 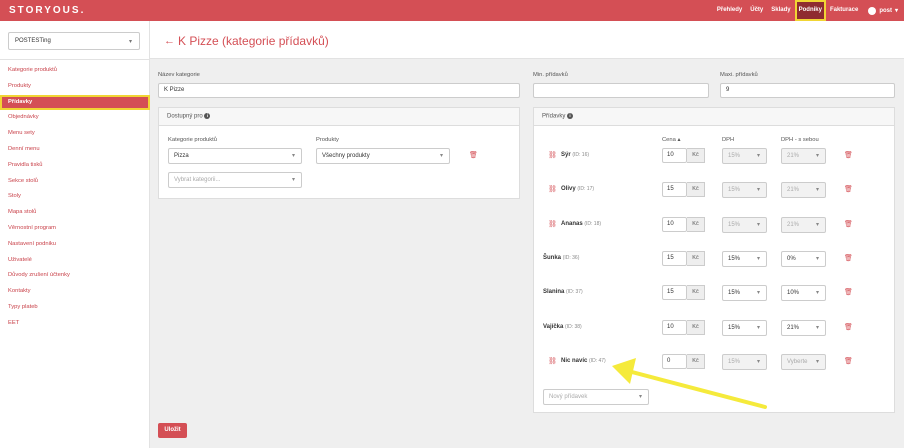 I want to click on sidebar-item-15: Typy plateb, so click(x=75, y=308).